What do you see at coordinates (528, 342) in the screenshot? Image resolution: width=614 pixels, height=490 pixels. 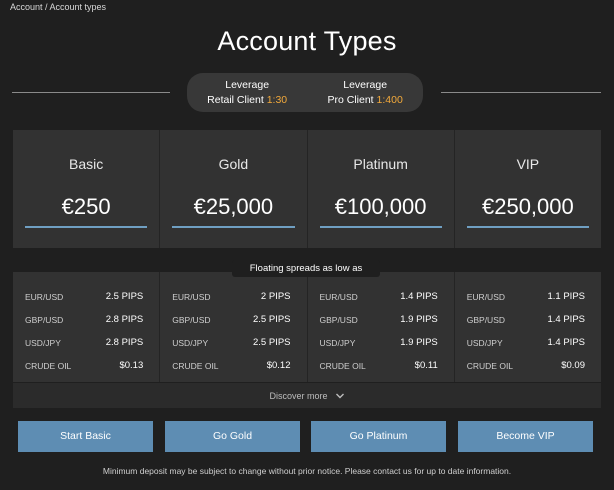 I see `table-row: USD/JPY 1.4 PIPS` at bounding box center [528, 342].